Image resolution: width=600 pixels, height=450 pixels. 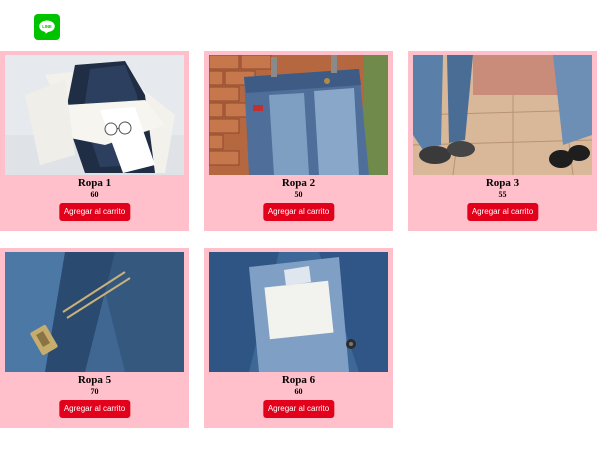 What do you see at coordinates (94, 391) in the screenshot?
I see `product-price: 70` at bounding box center [94, 391].